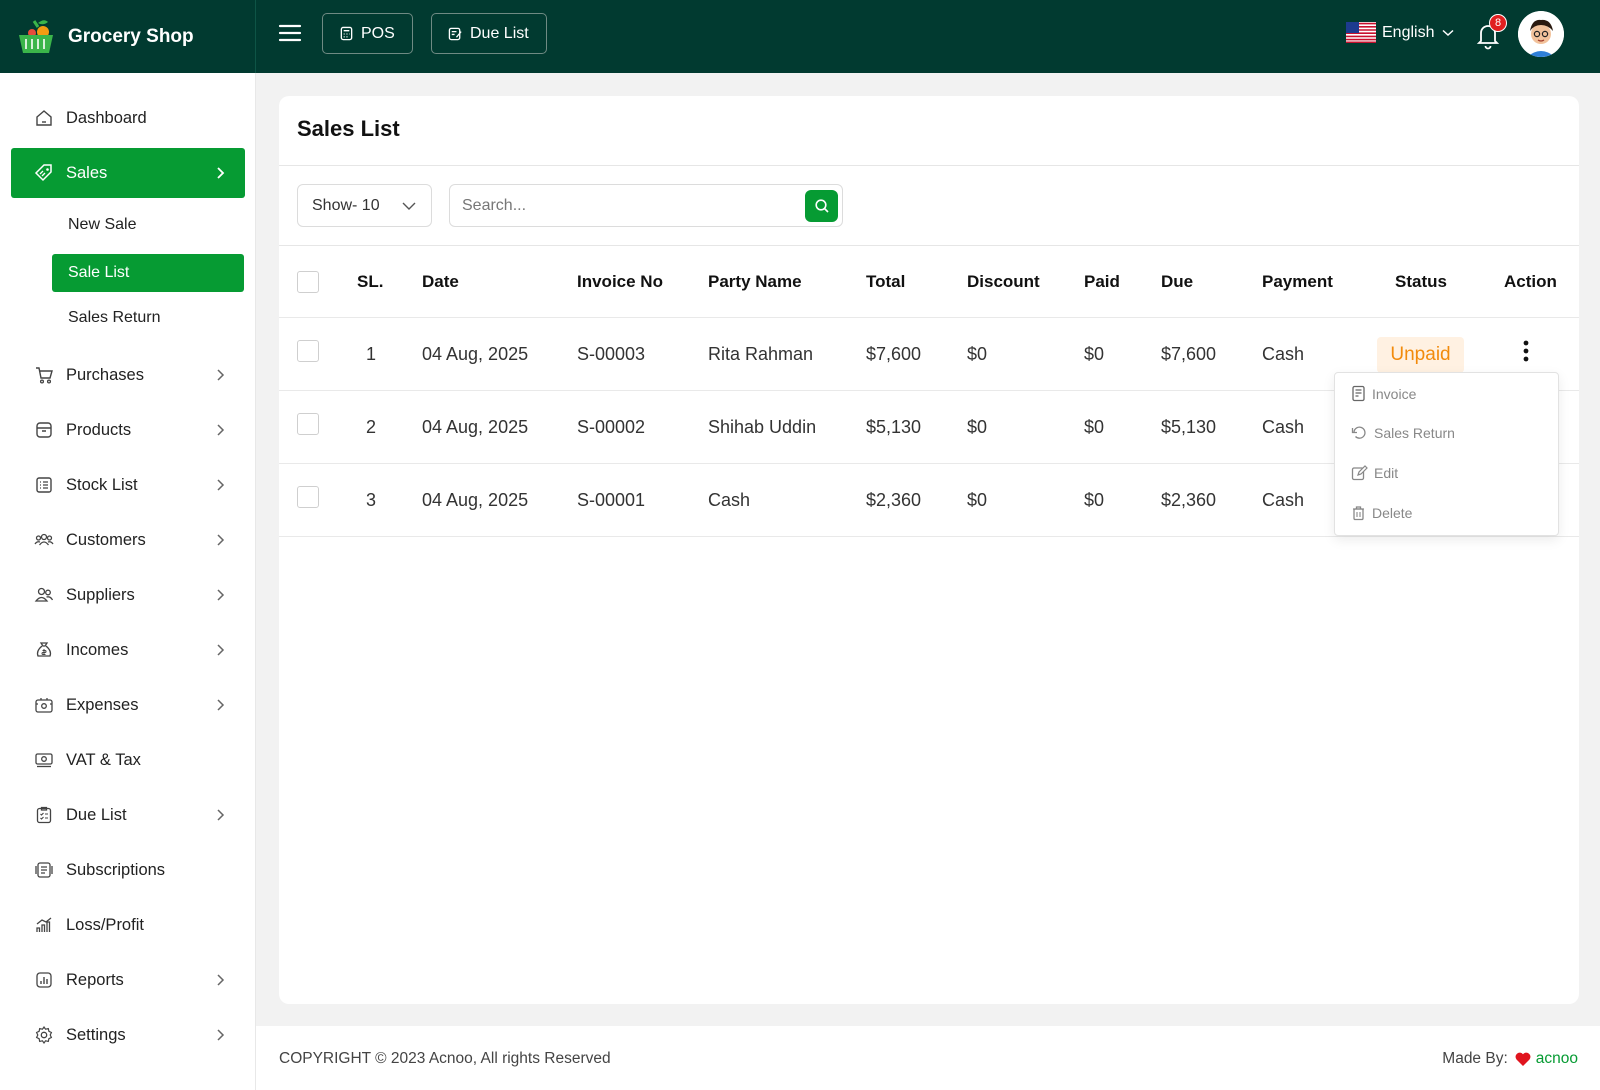  What do you see at coordinates (1557, 1059) in the screenshot?
I see `brand-link: acnoo` at bounding box center [1557, 1059].